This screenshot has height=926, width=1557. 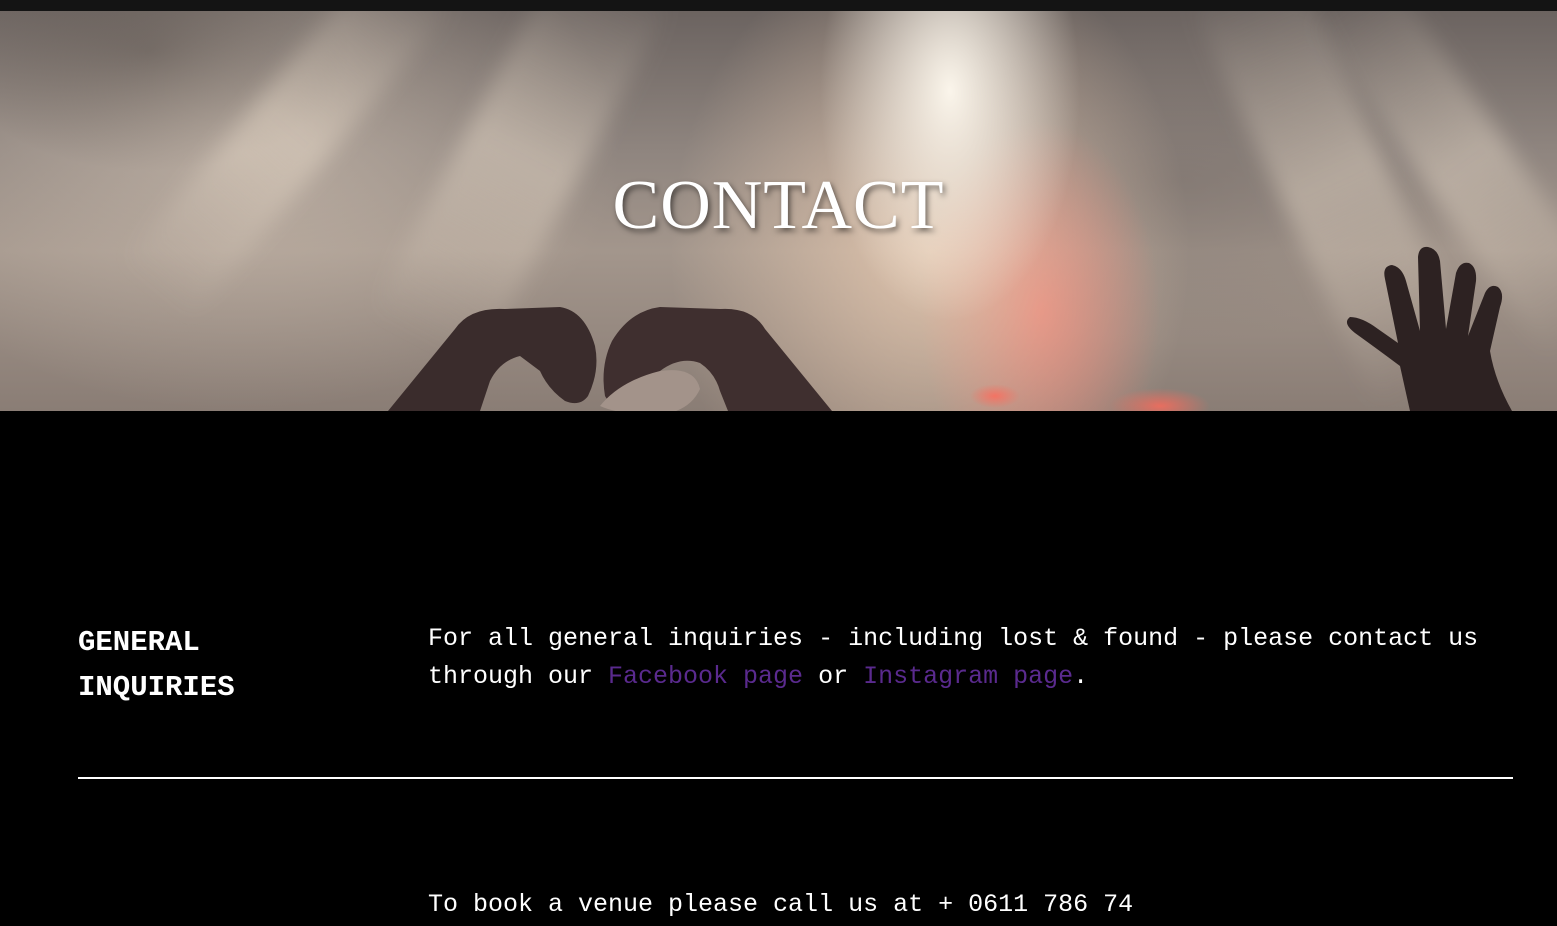 I want to click on inquiries-text-after: ., so click(x=1081, y=676).